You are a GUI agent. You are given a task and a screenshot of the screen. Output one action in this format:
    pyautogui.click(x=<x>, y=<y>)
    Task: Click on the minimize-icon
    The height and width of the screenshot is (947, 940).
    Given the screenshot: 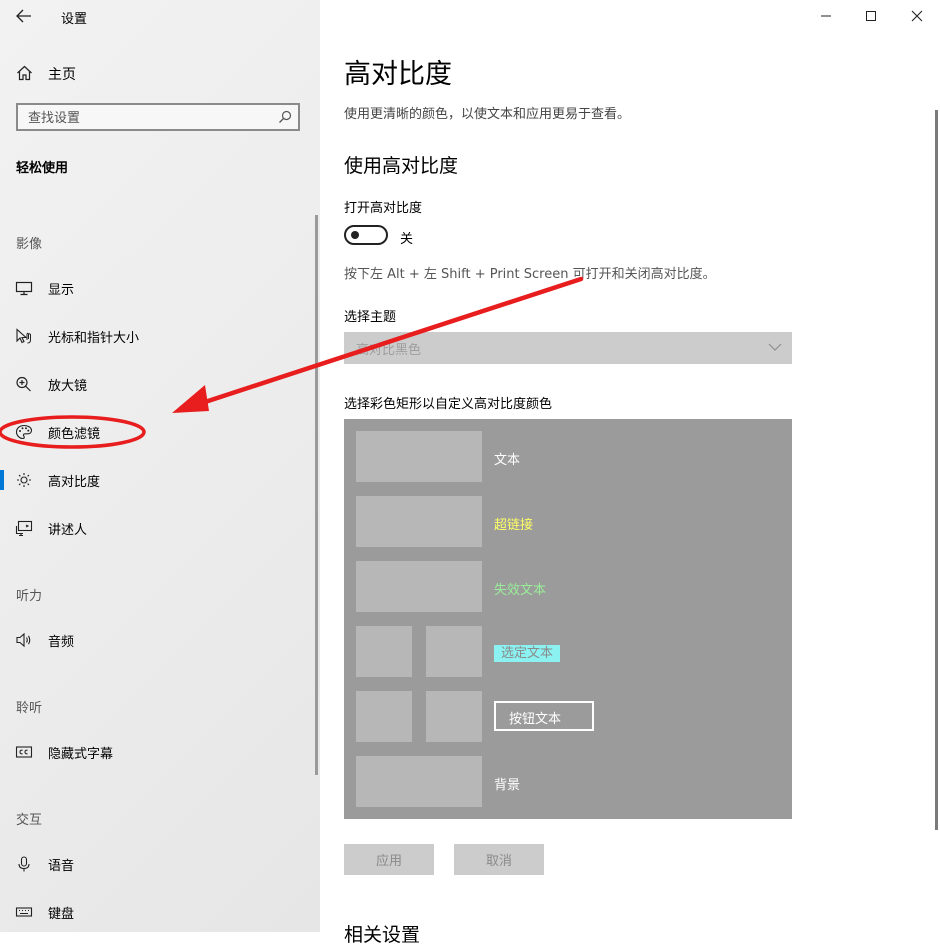 What is the action you would take?
    pyautogui.click(x=826, y=16)
    